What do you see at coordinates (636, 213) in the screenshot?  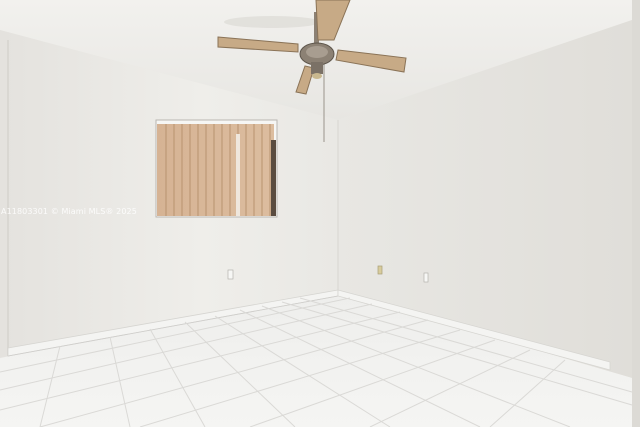 I see `right-edge` at bounding box center [636, 213].